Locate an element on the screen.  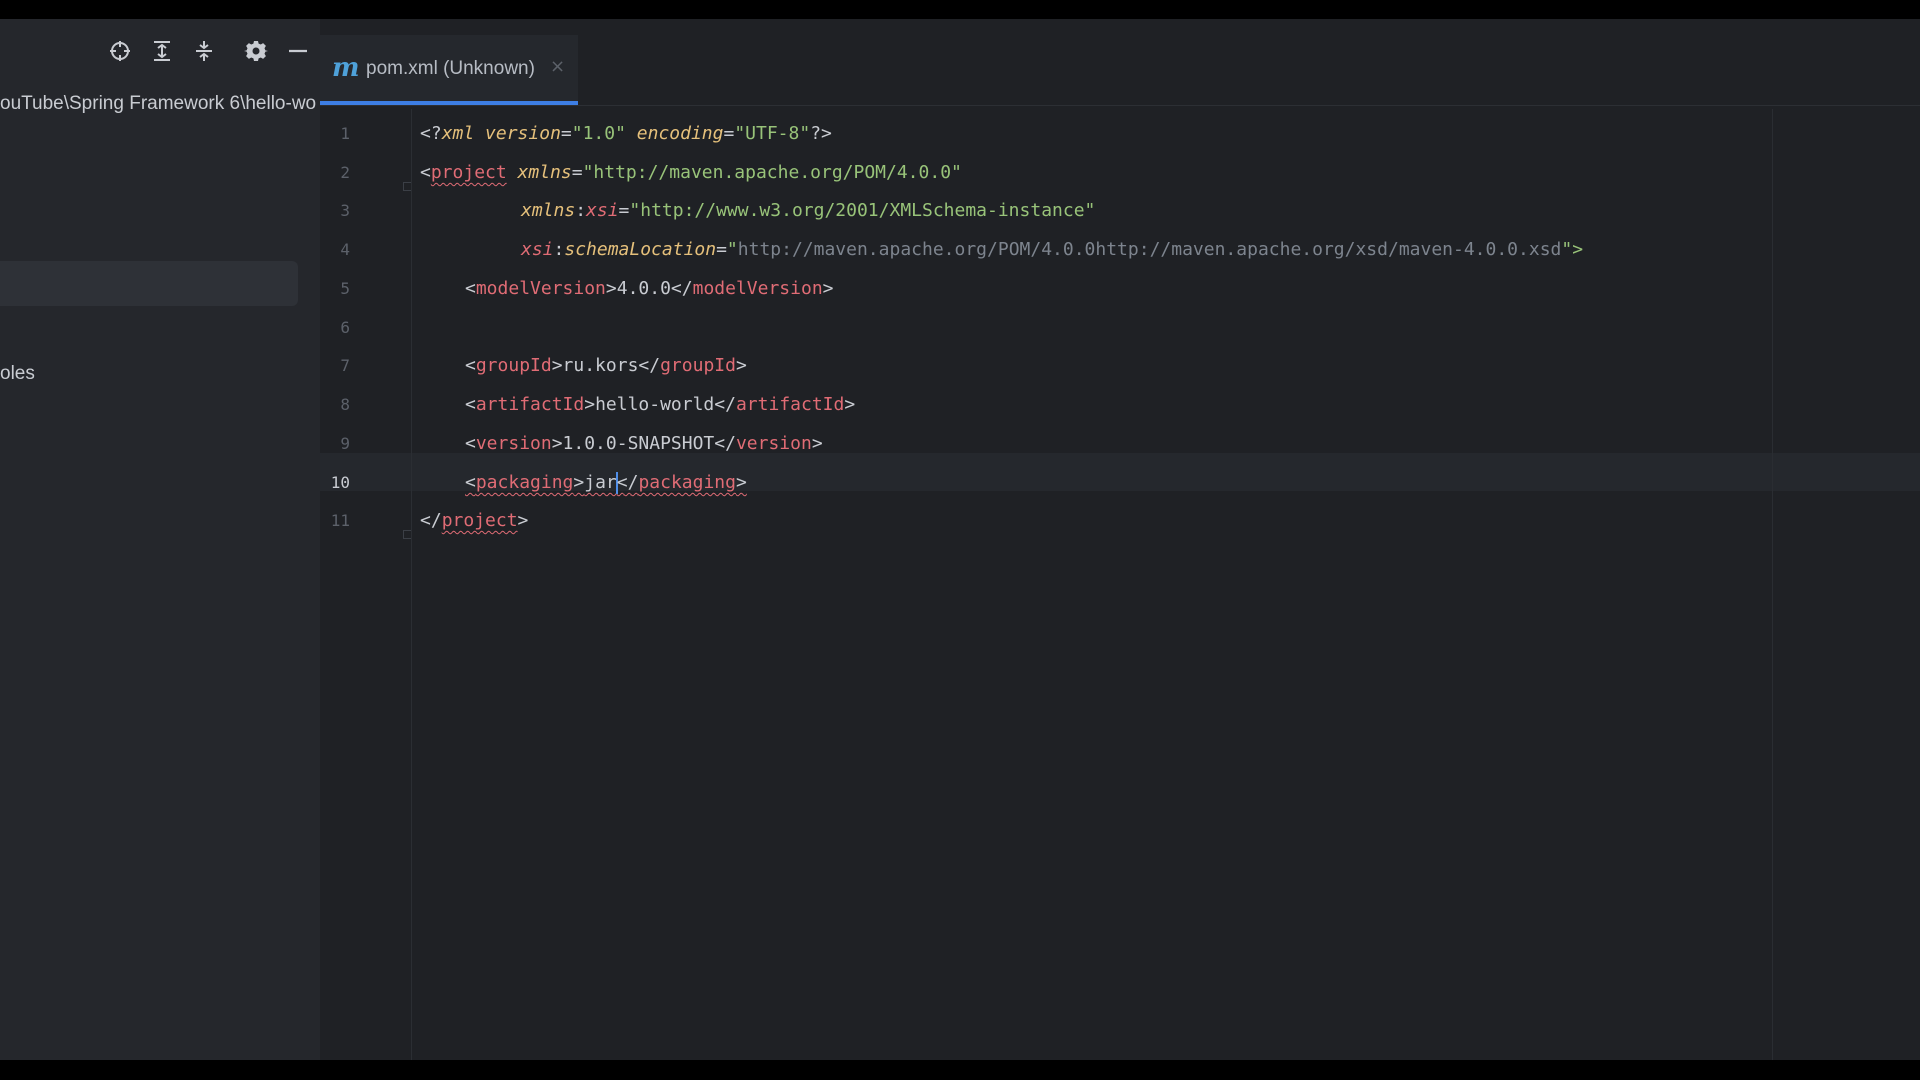
tab-label: pom.xml (Unknown) is located at coordinates (450, 68).